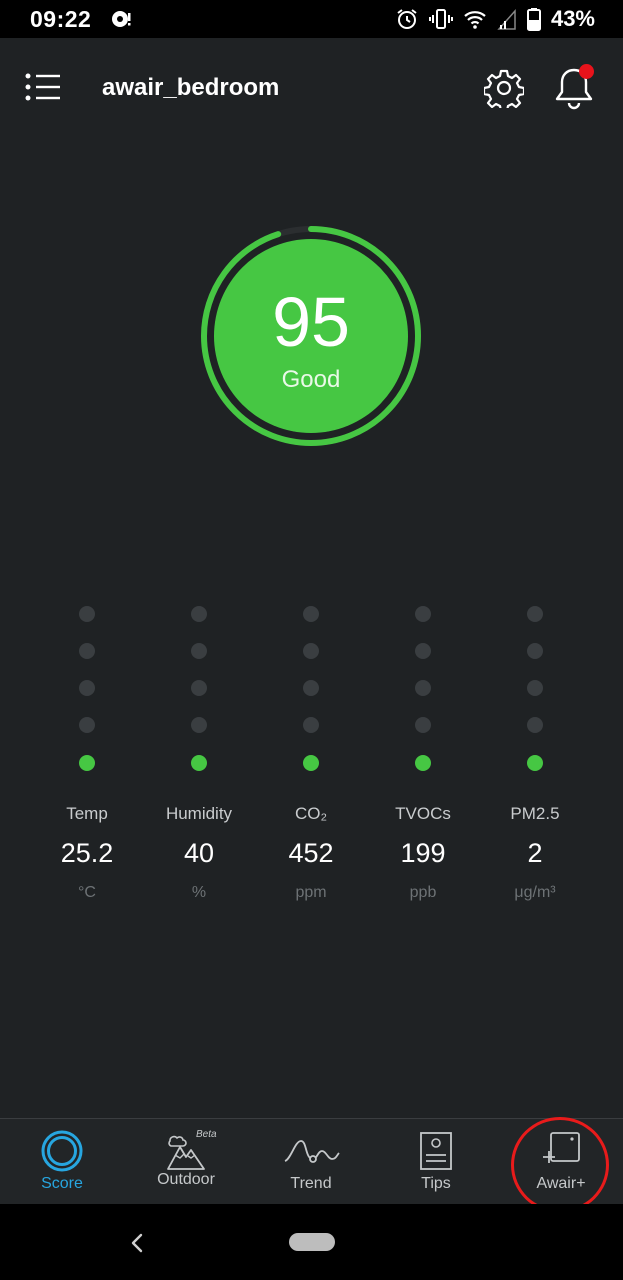 The height and width of the screenshot is (1280, 623). What do you see at coordinates (311, 19) in the screenshot?
I see `status-bar: 09:22 43%` at bounding box center [311, 19].